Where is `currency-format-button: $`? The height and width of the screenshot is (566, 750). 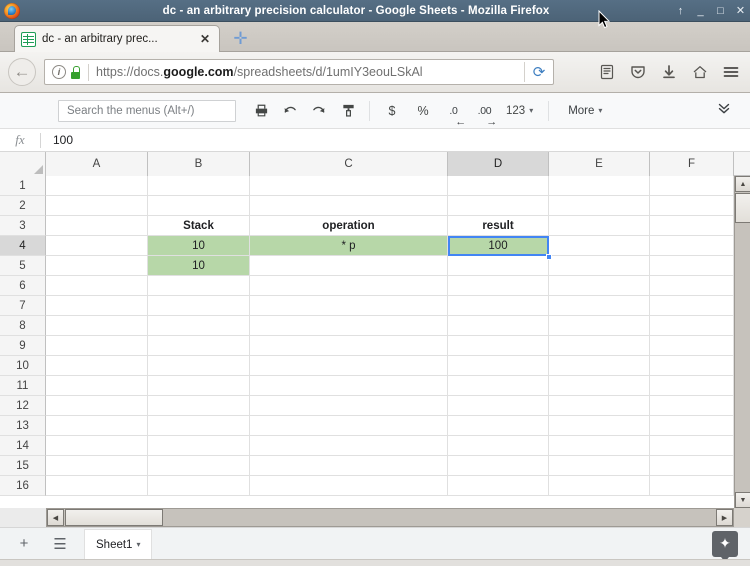 currency-format-button: $ is located at coordinates (392, 111).